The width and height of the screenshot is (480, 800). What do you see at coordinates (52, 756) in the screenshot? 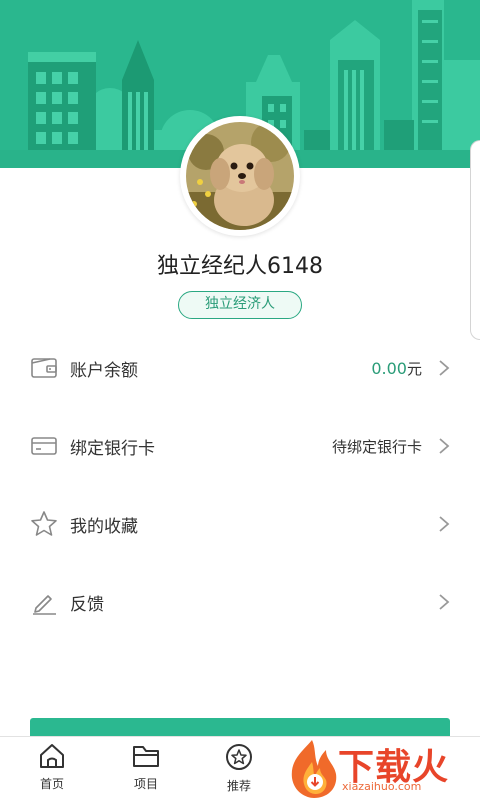
I see `home-icon` at bounding box center [52, 756].